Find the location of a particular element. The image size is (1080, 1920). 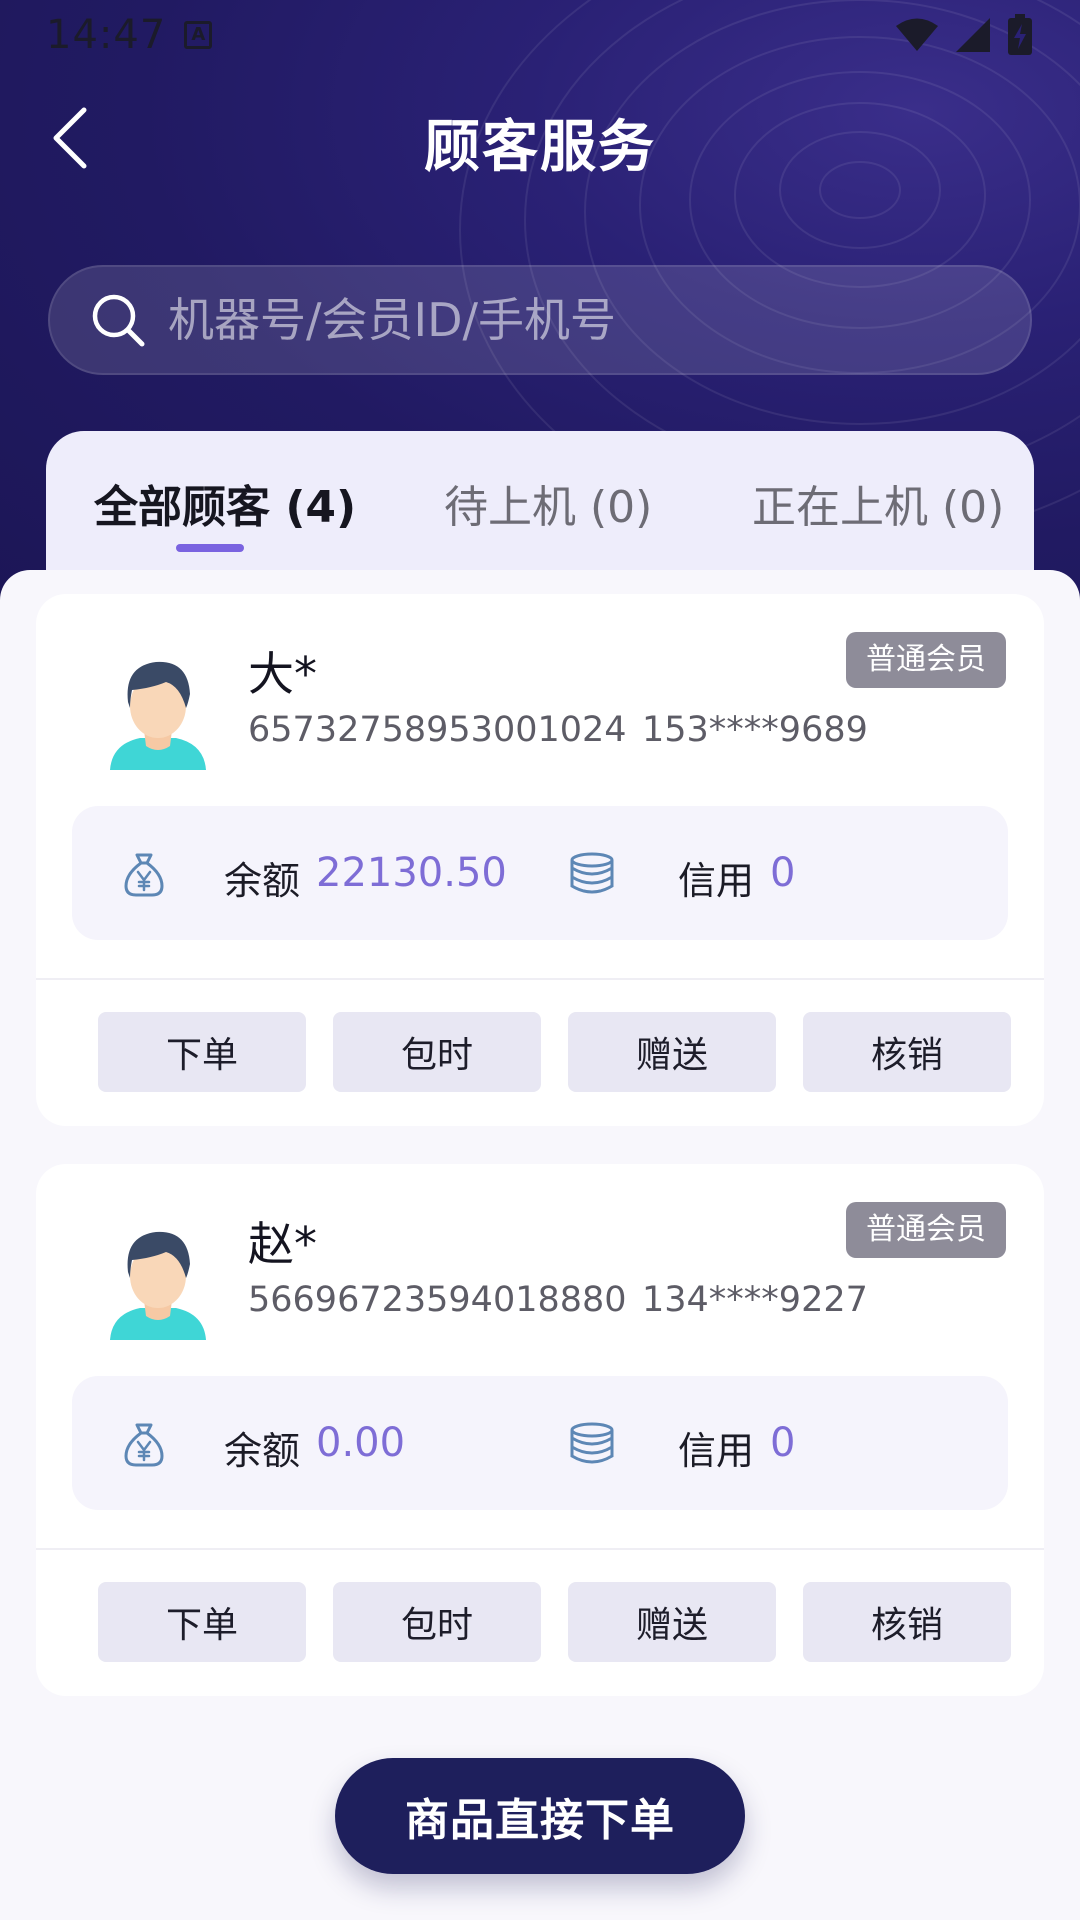

balance-value: 0.00 is located at coordinates (361, 1443).